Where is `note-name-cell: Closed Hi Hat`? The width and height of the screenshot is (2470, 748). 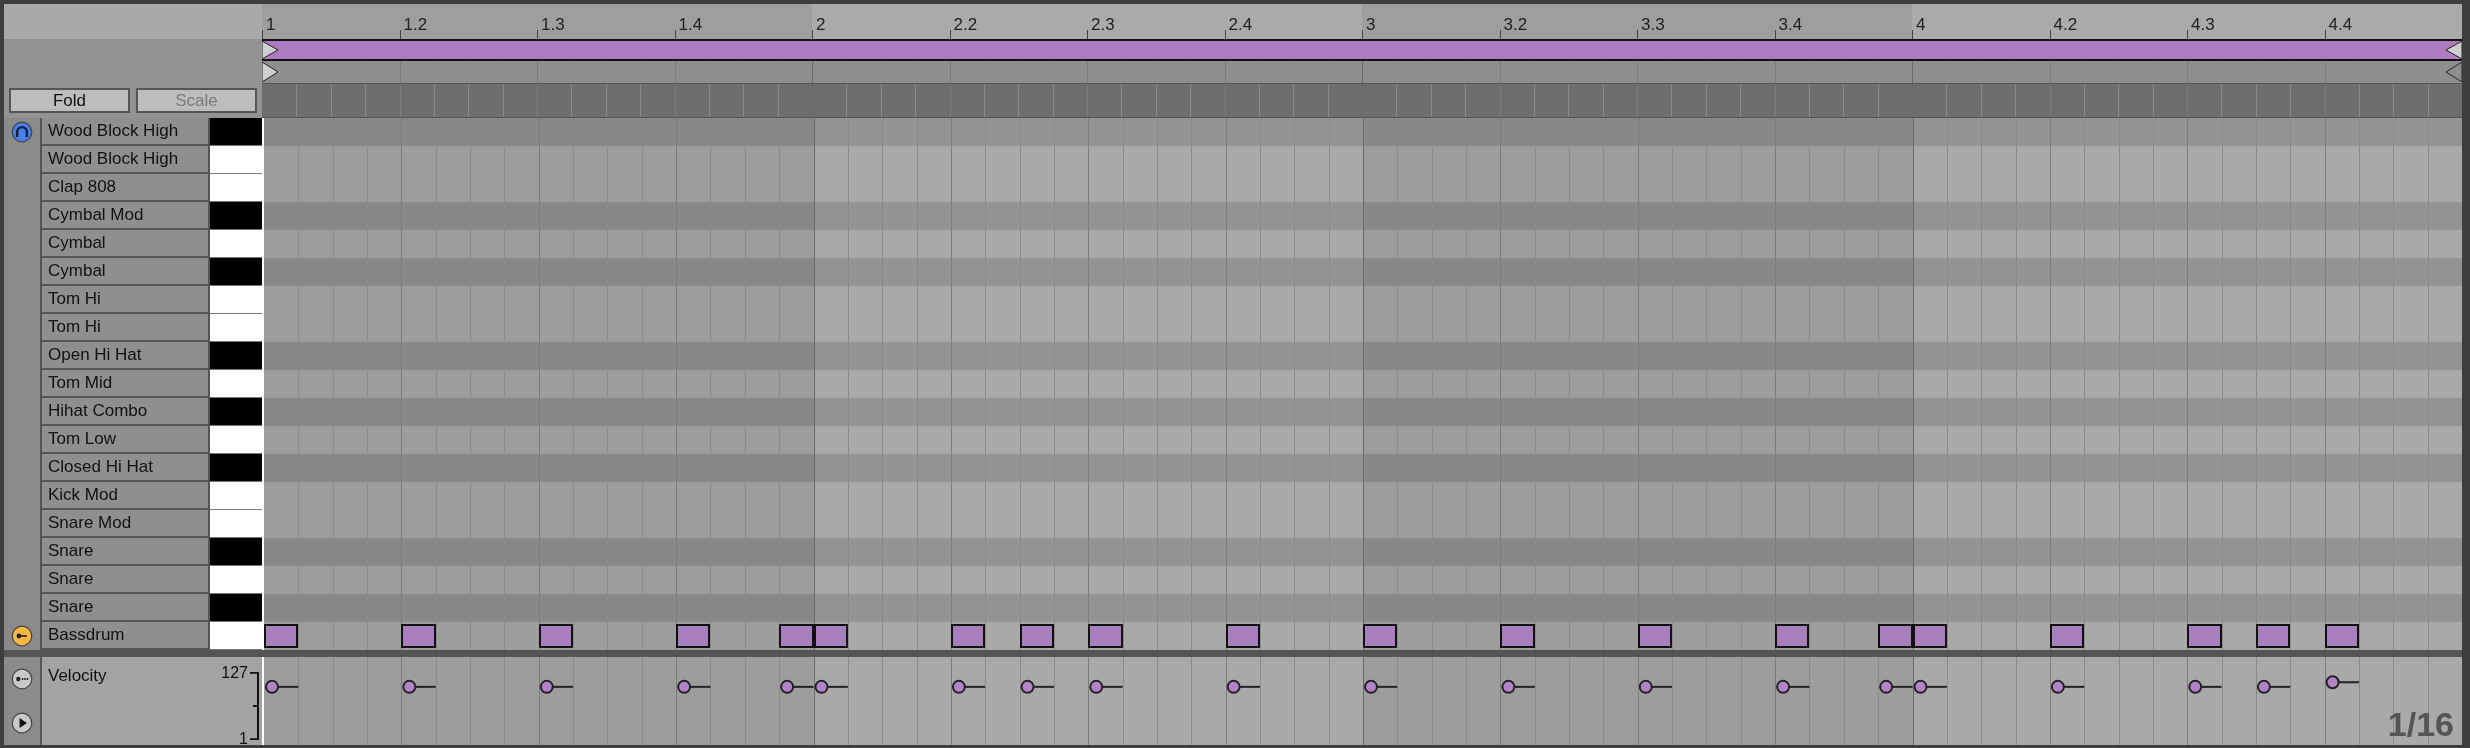
note-name-cell: Closed Hi Hat is located at coordinates (125, 468).